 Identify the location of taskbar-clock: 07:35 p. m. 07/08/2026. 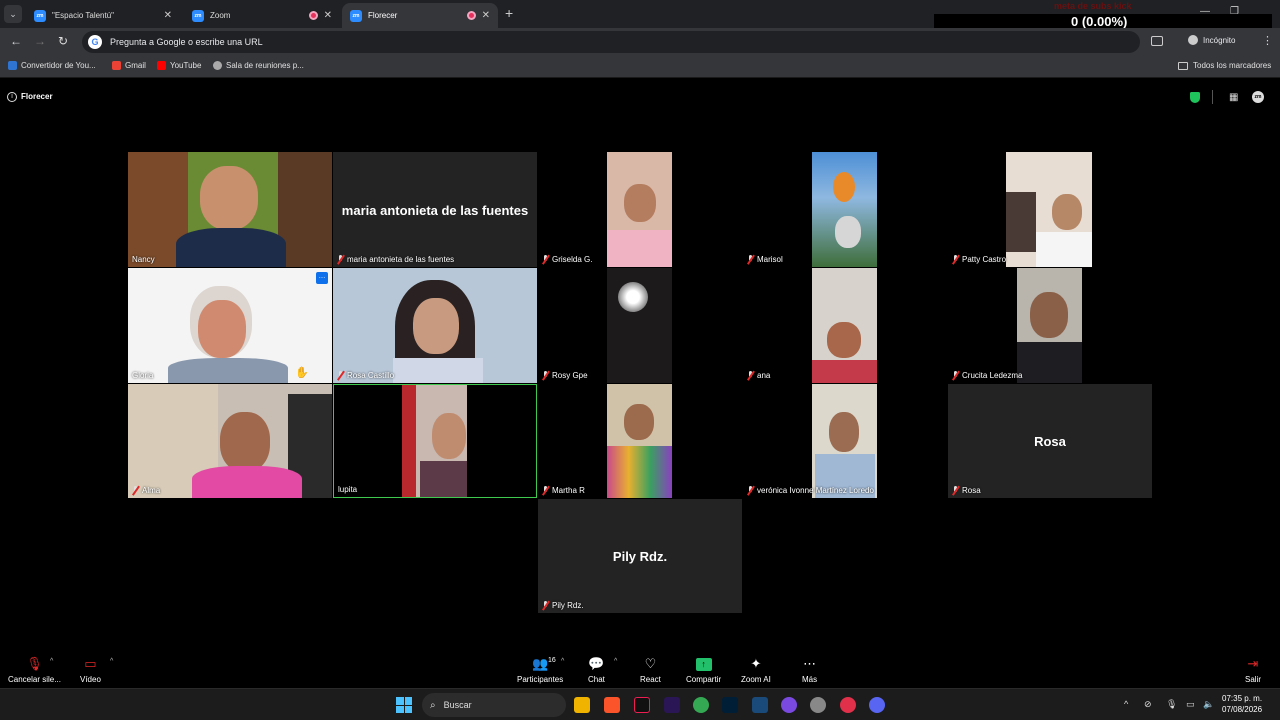
(1242, 704).